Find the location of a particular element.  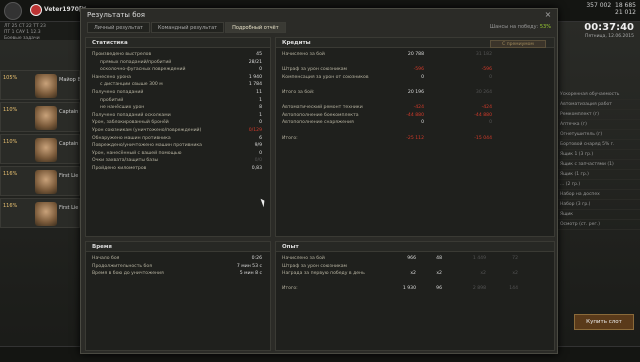

win-chance: Шансы на победу: 53% is located at coordinates (520, 27).